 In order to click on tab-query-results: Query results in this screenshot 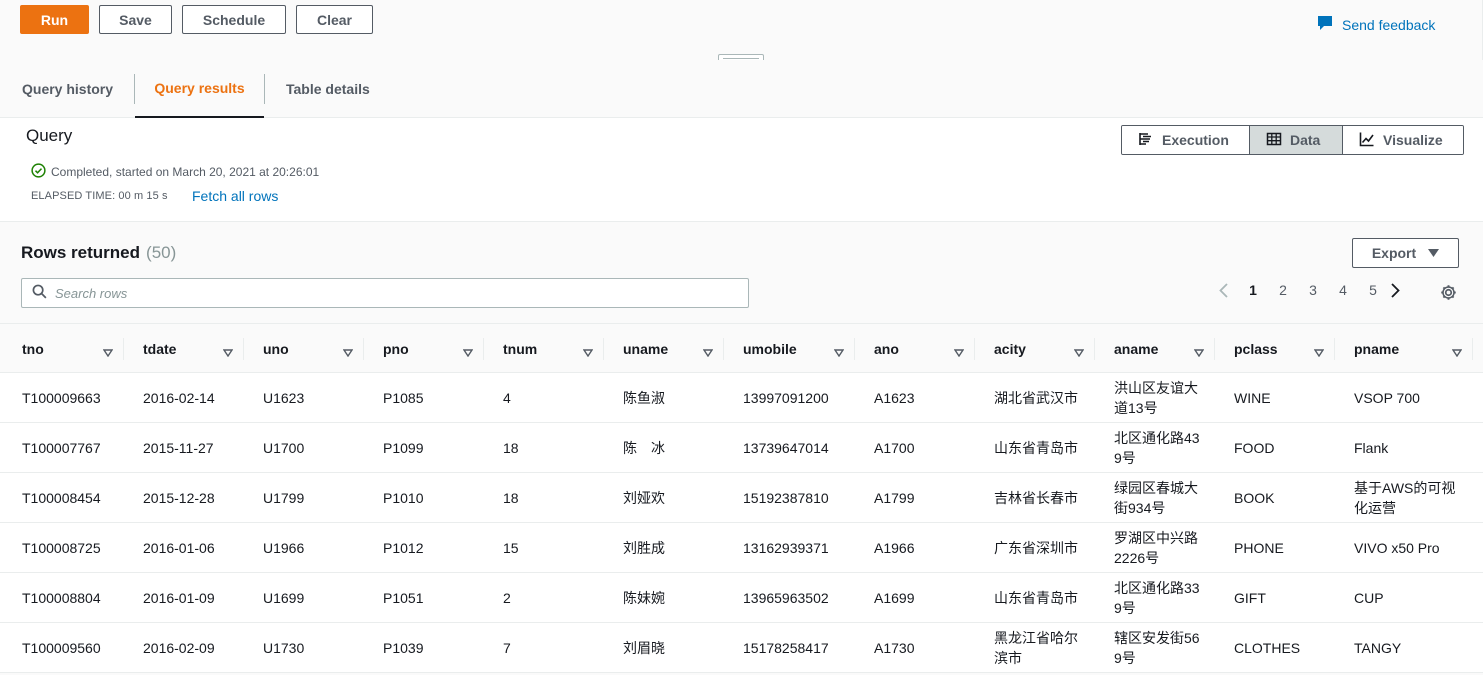, I will do `click(199, 89)`.